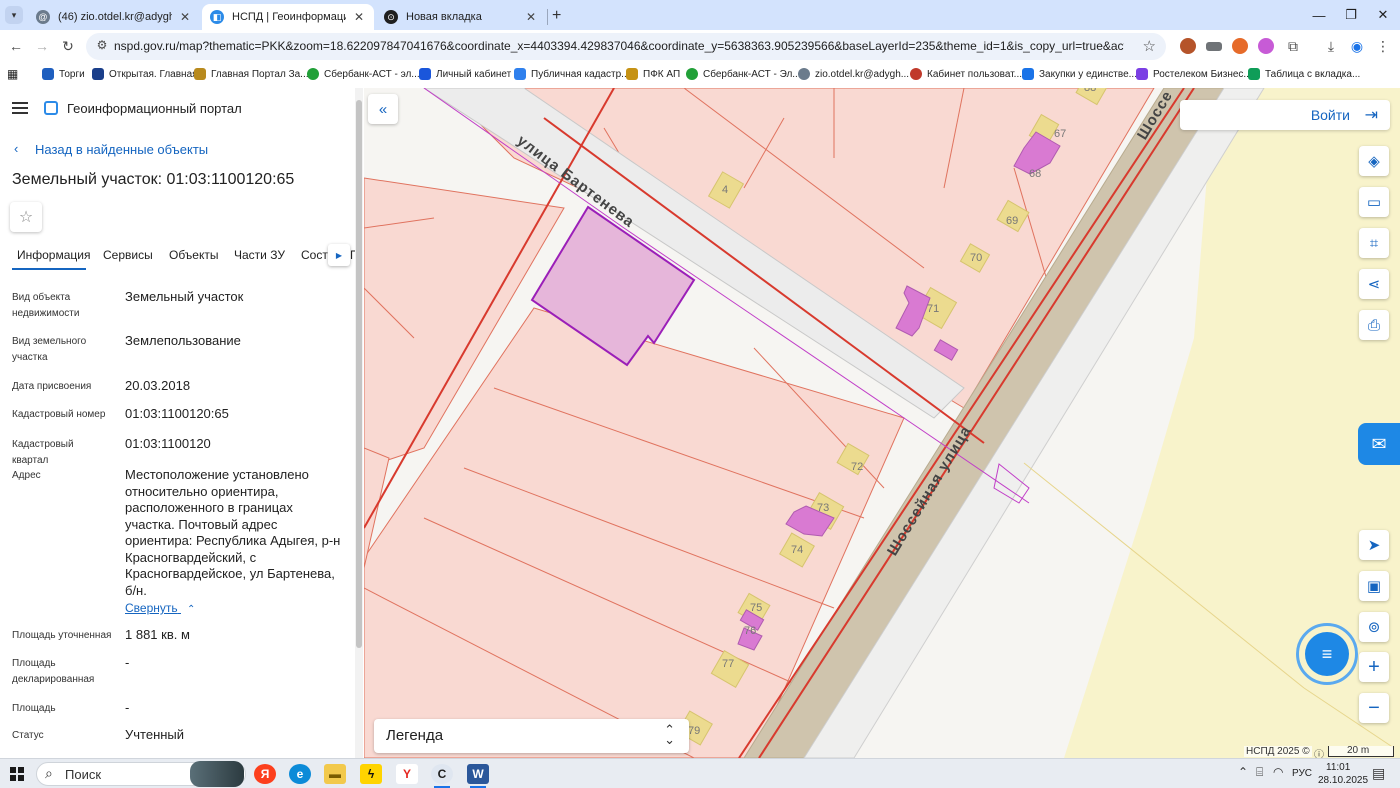  Describe the element at coordinates (1374, 325) in the screenshot. I see `print-button: ⎙` at that location.